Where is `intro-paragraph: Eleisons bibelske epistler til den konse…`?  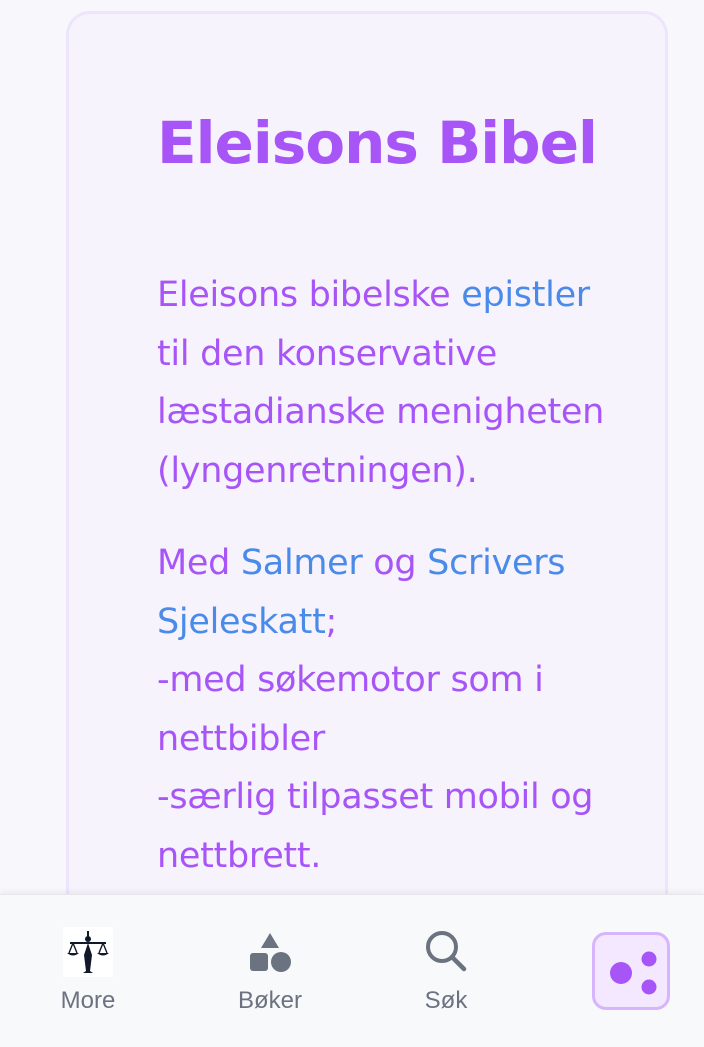
intro-paragraph: Eleisons bibelske epistler til den konse… is located at coordinates (392, 383).